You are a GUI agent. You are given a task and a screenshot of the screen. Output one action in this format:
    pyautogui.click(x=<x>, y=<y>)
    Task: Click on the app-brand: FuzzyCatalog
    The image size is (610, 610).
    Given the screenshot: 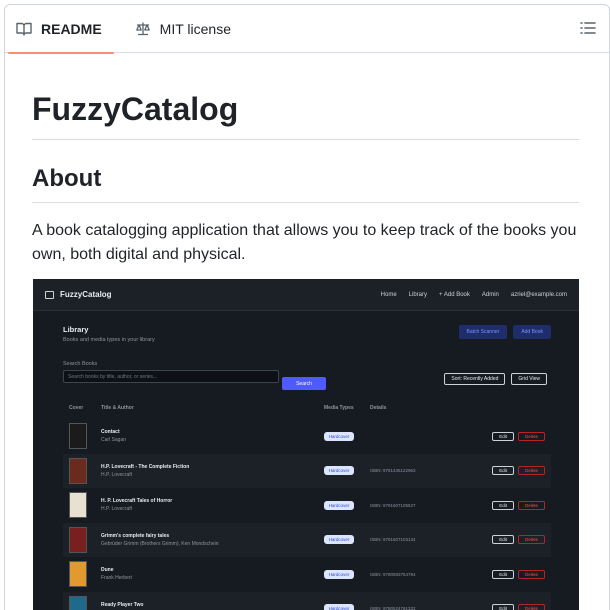 What is the action you would take?
    pyautogui.click(x=78, y=294)
    